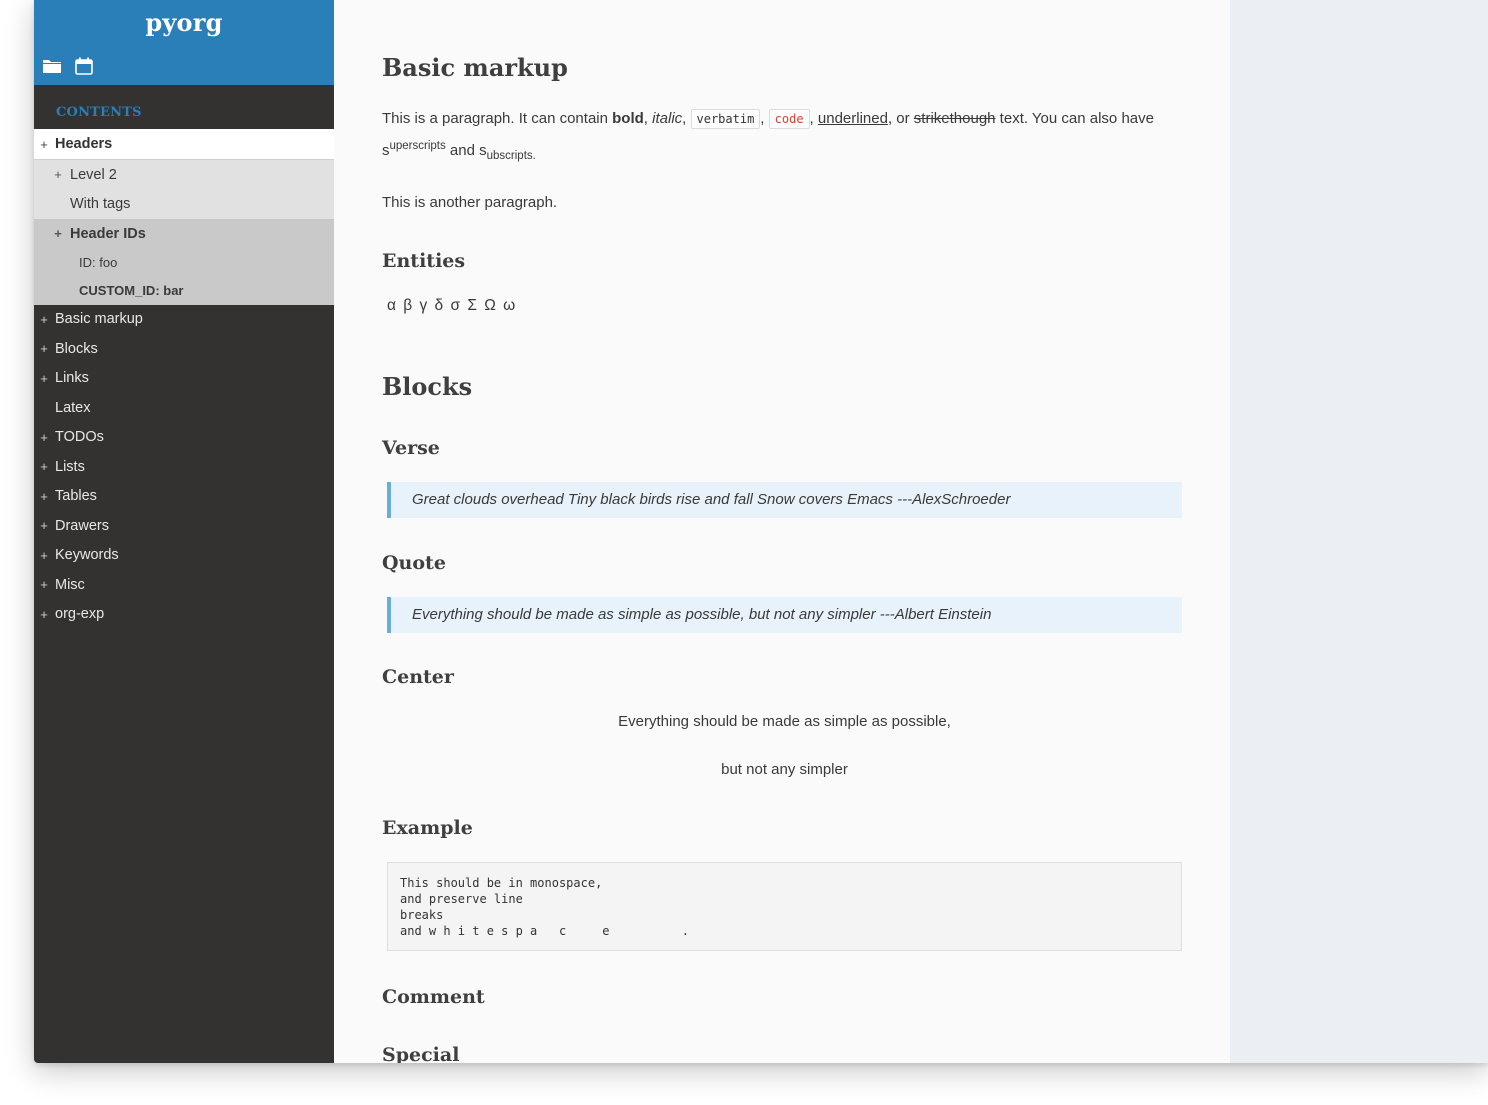 The image size is (1488, 1105). I want to click on entities-text: α β γ δ σ Σ Ω ω, so click(452, 305).